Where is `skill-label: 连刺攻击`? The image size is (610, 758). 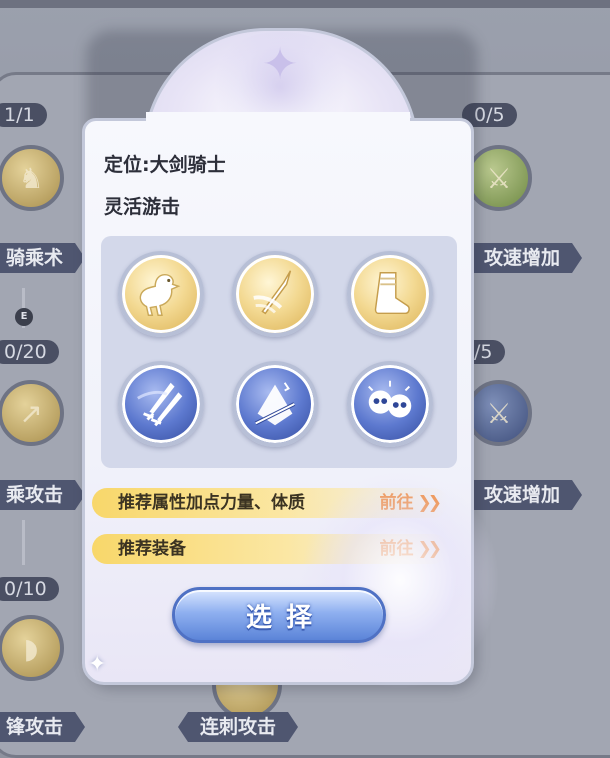 skill-label: 连刺攻击 is located at coordinates (238, 727).